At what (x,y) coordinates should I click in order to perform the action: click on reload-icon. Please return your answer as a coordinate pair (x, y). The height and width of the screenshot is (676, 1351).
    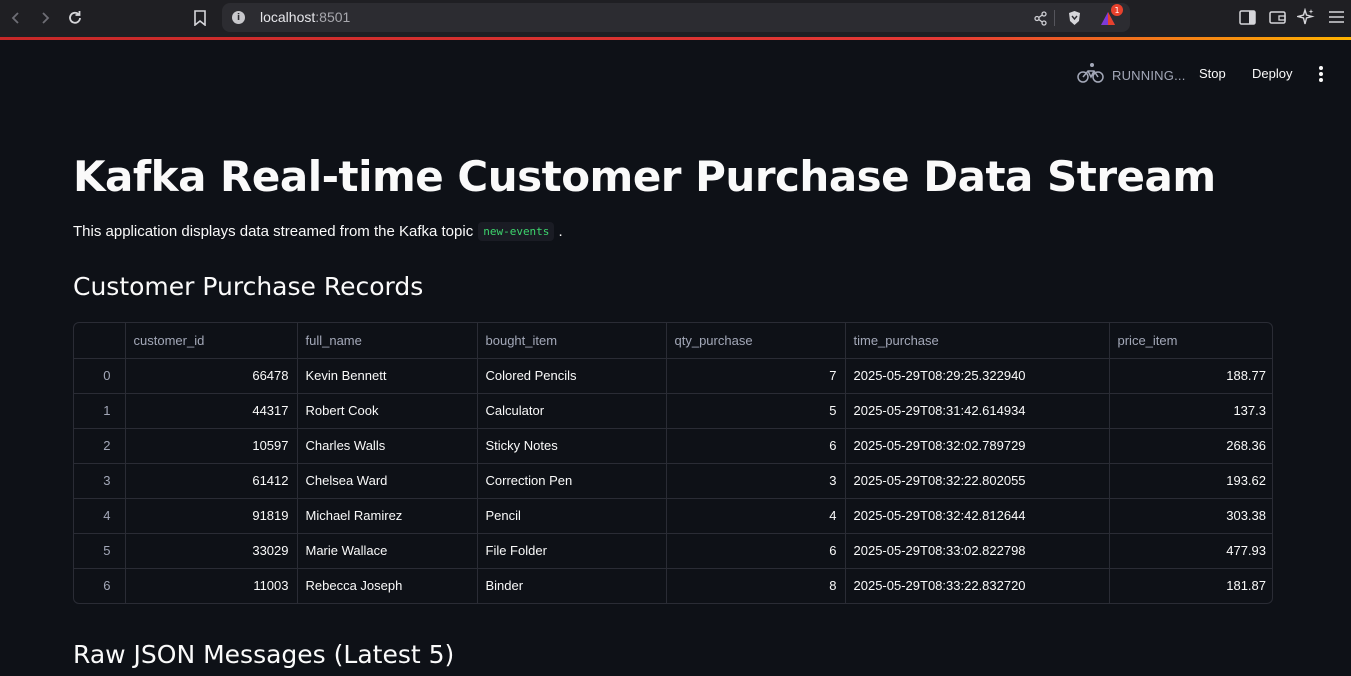
    Looking at the image, I should click on (75, 18).